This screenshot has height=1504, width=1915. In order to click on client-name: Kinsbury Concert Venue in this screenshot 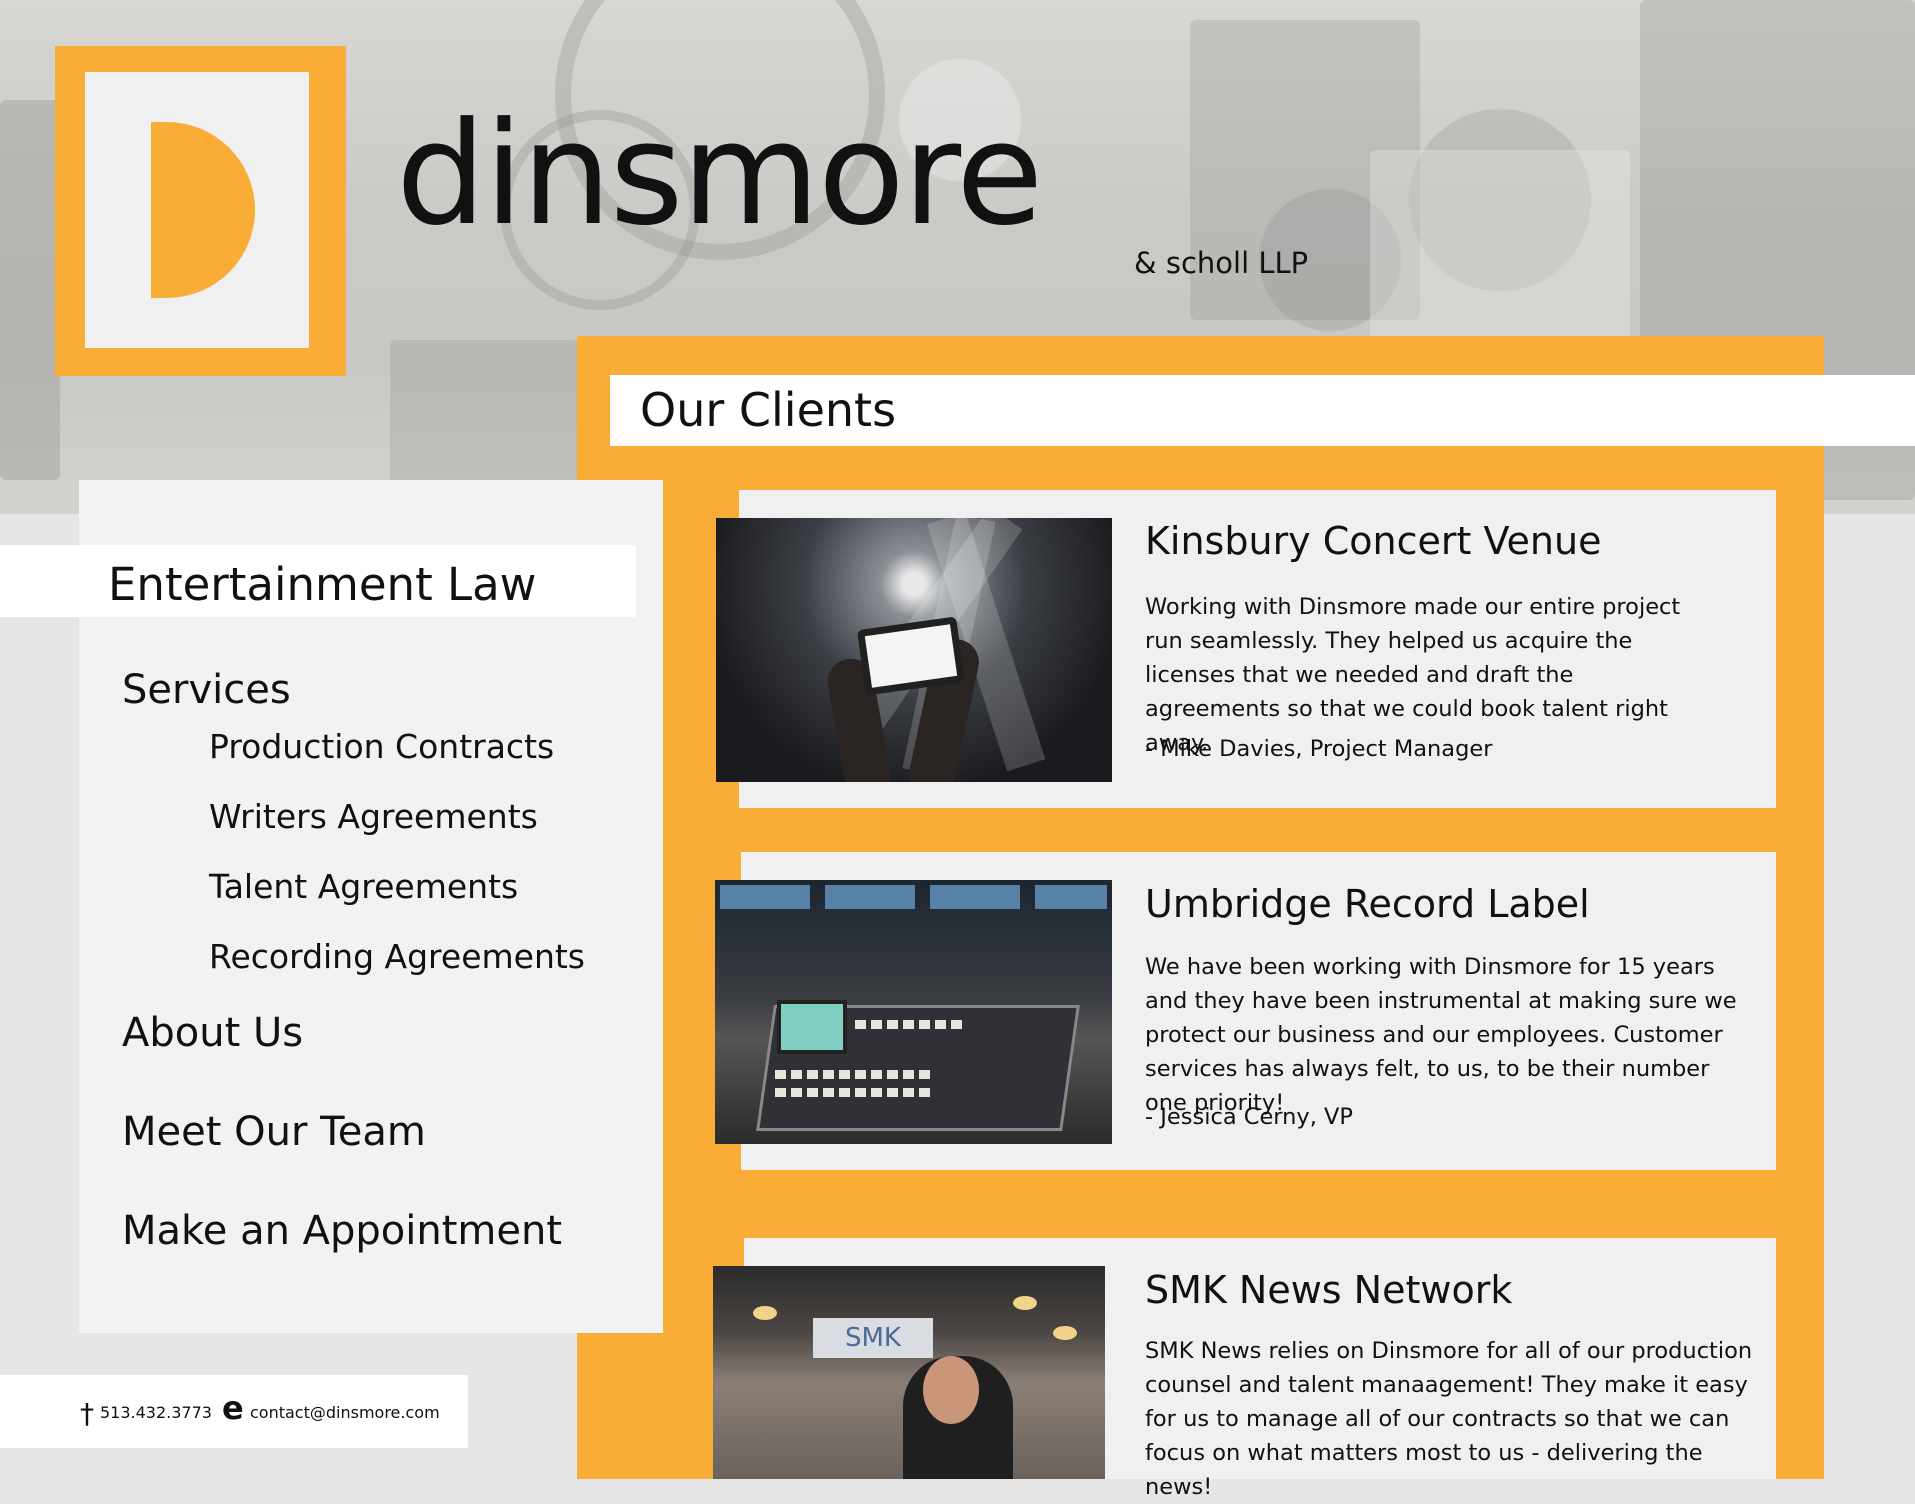, I will do `click(1373, 541)`.